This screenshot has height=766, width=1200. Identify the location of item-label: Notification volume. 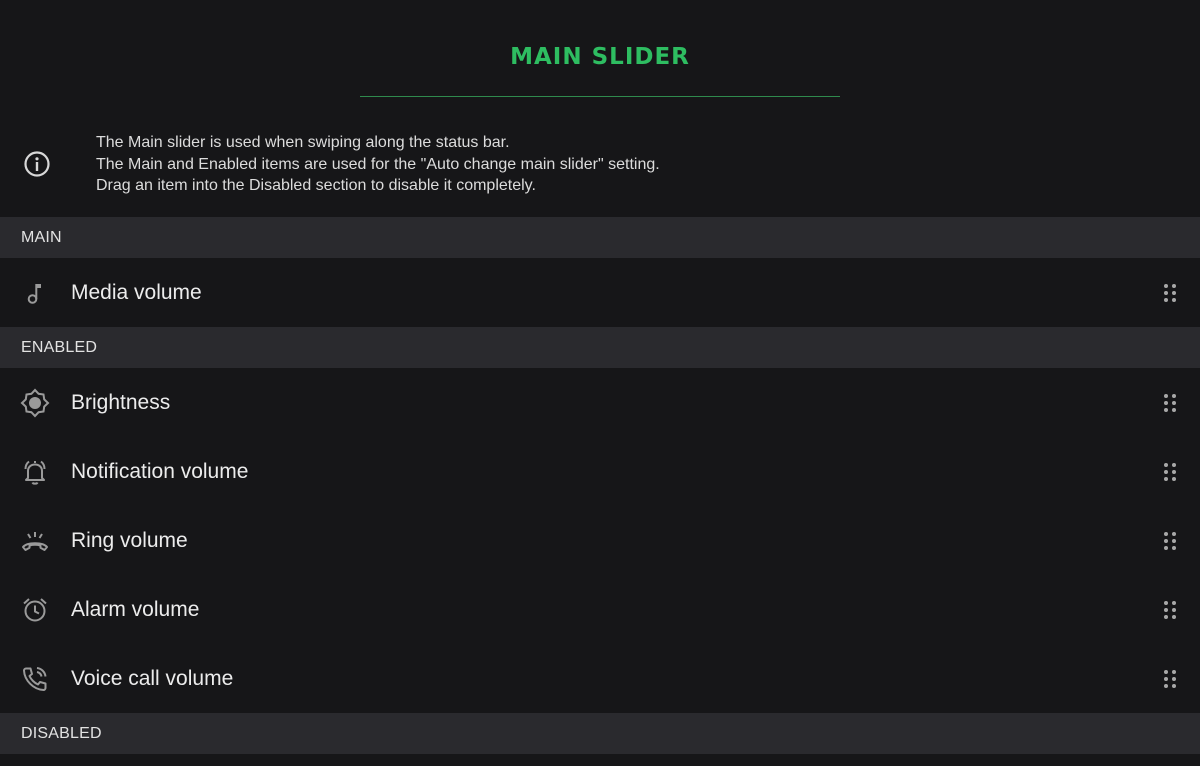
(160, 471).